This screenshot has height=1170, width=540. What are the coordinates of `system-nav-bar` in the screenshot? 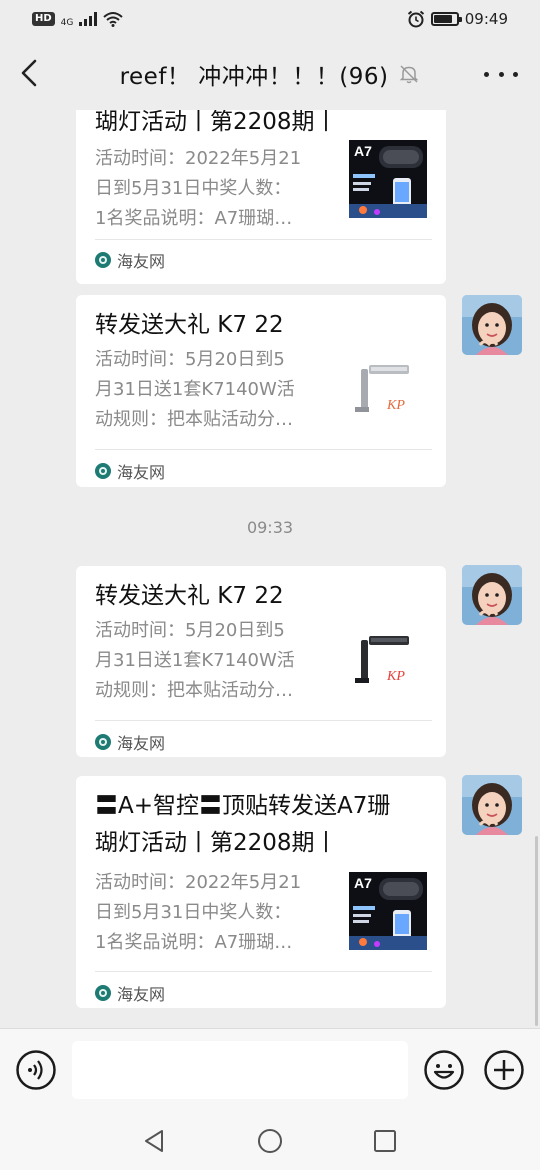 It's located at (270, 1140).